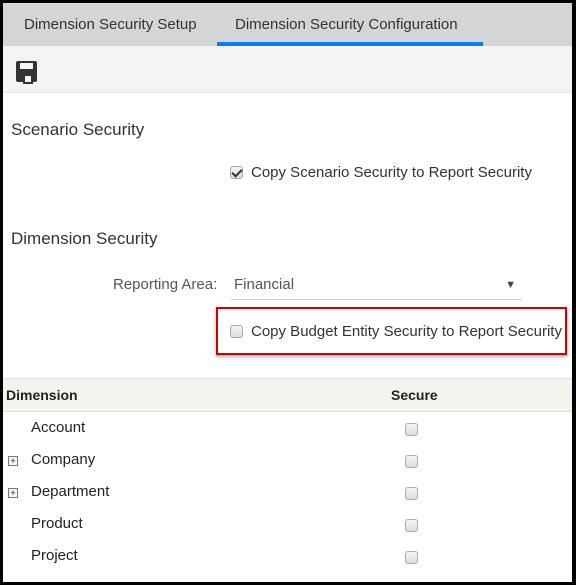  I want to click on table-row: Product, so click(287, 525).